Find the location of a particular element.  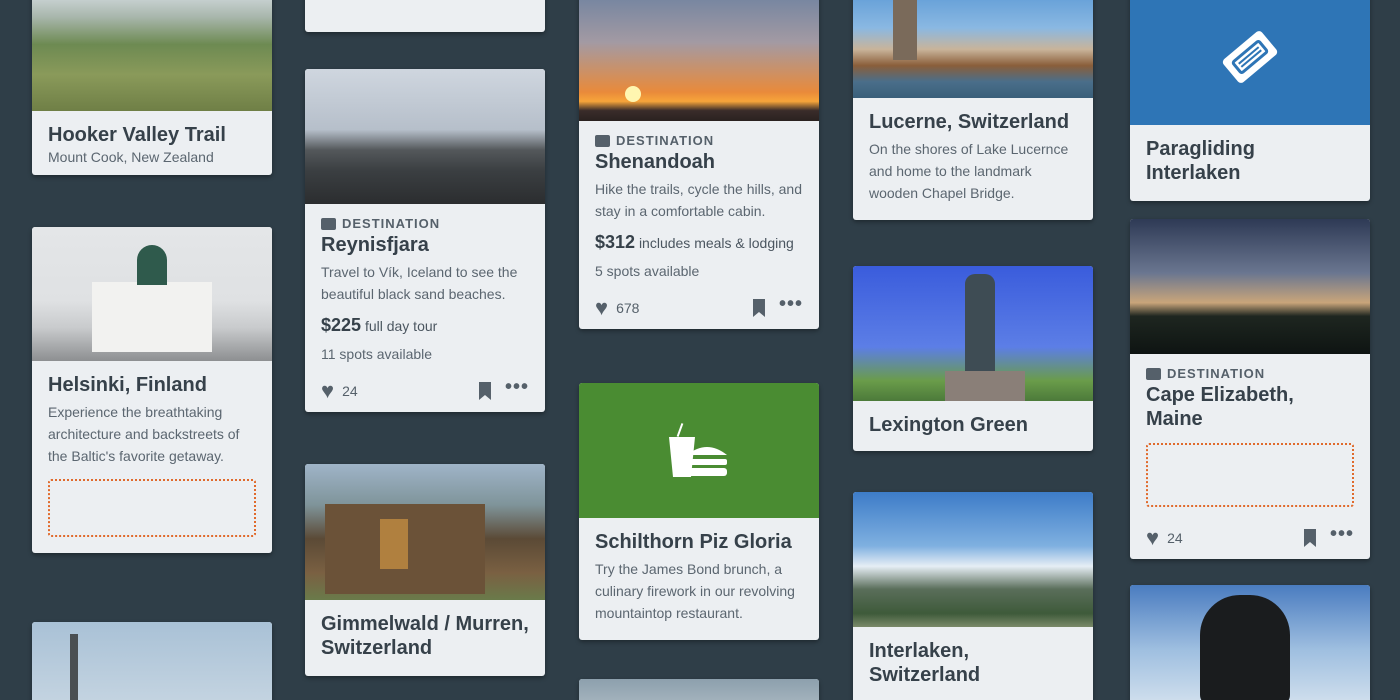

card-top-partial is located at coordinates (425, 16).